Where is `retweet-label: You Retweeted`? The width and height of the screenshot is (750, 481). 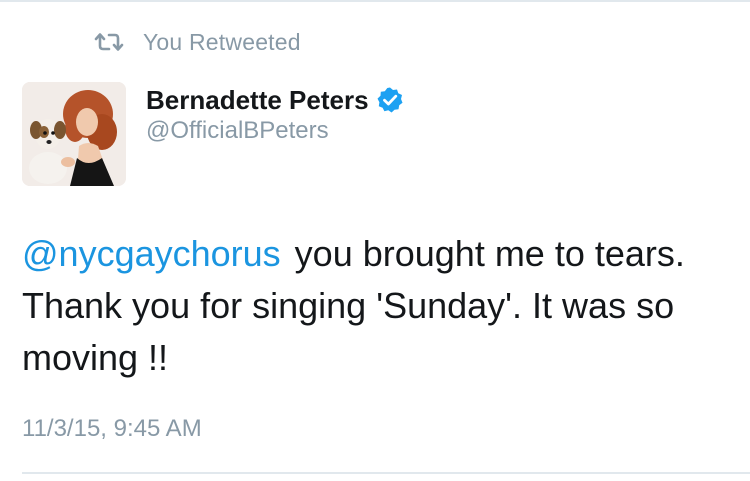 retweet-label: You Retweeted is located at coordinates (222, 41).